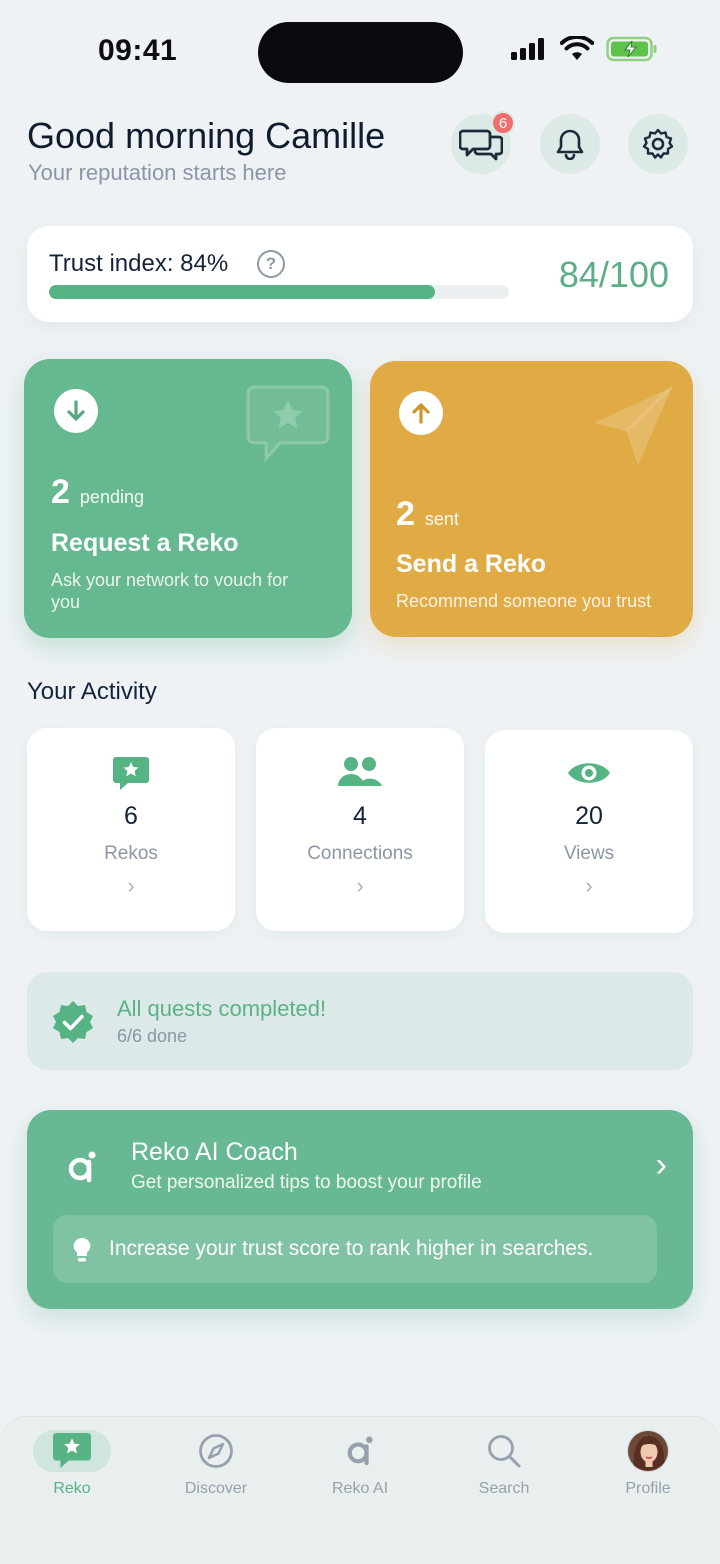 The image size is (720, 1564). What do you see at coordinates (152, 1036) in the screenshot?
I see `quests-subtitle: 6/6 done` at bounding box center [152, 1036].